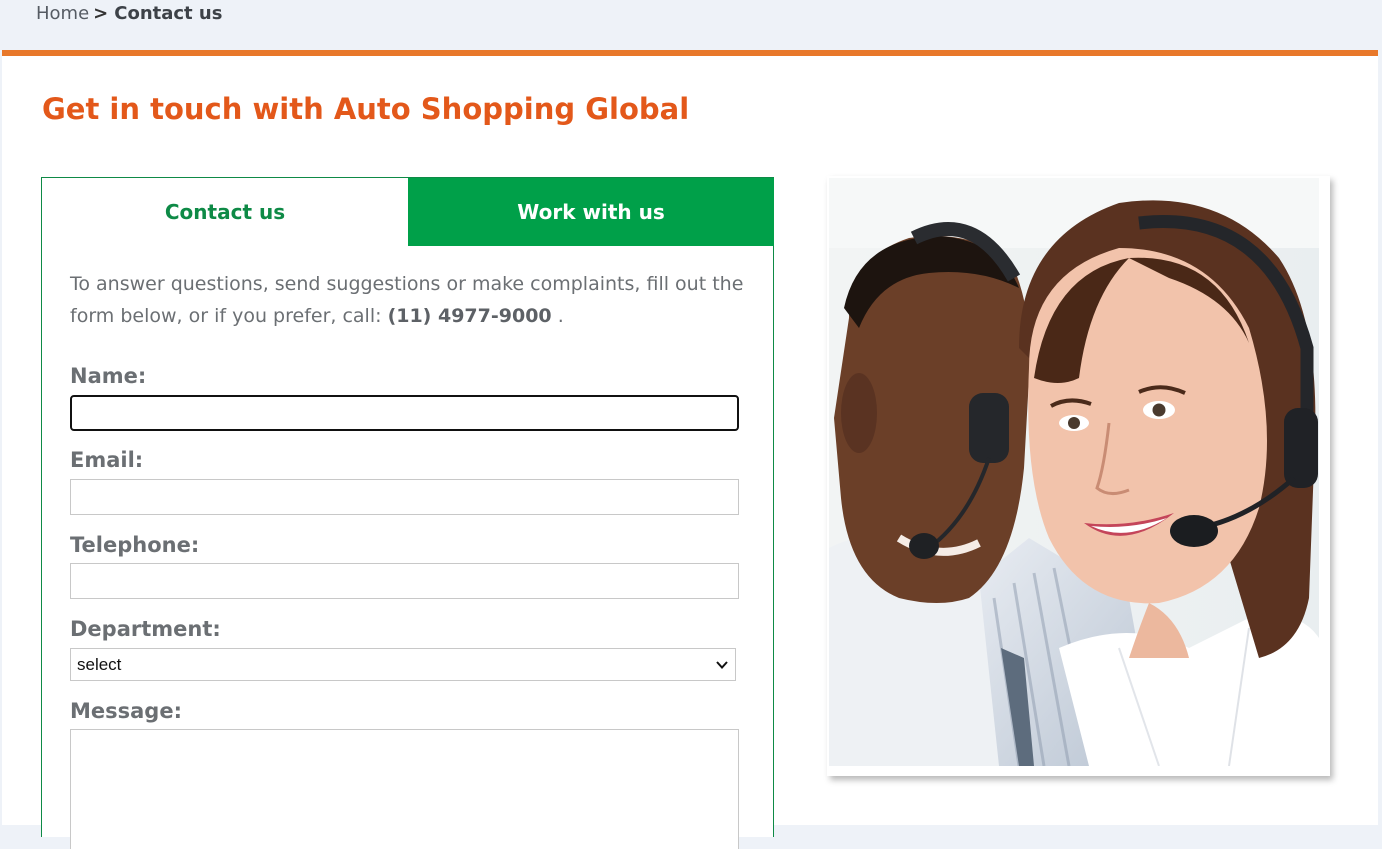 This screenshot has height=849, width=1382. I want to click on breadcrumb-bar: Home > Contact us, so click(691, 25).